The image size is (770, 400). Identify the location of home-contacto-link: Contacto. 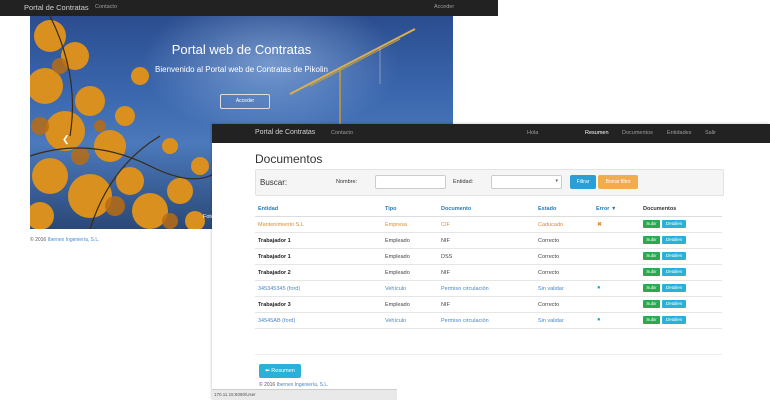
(106, 7).